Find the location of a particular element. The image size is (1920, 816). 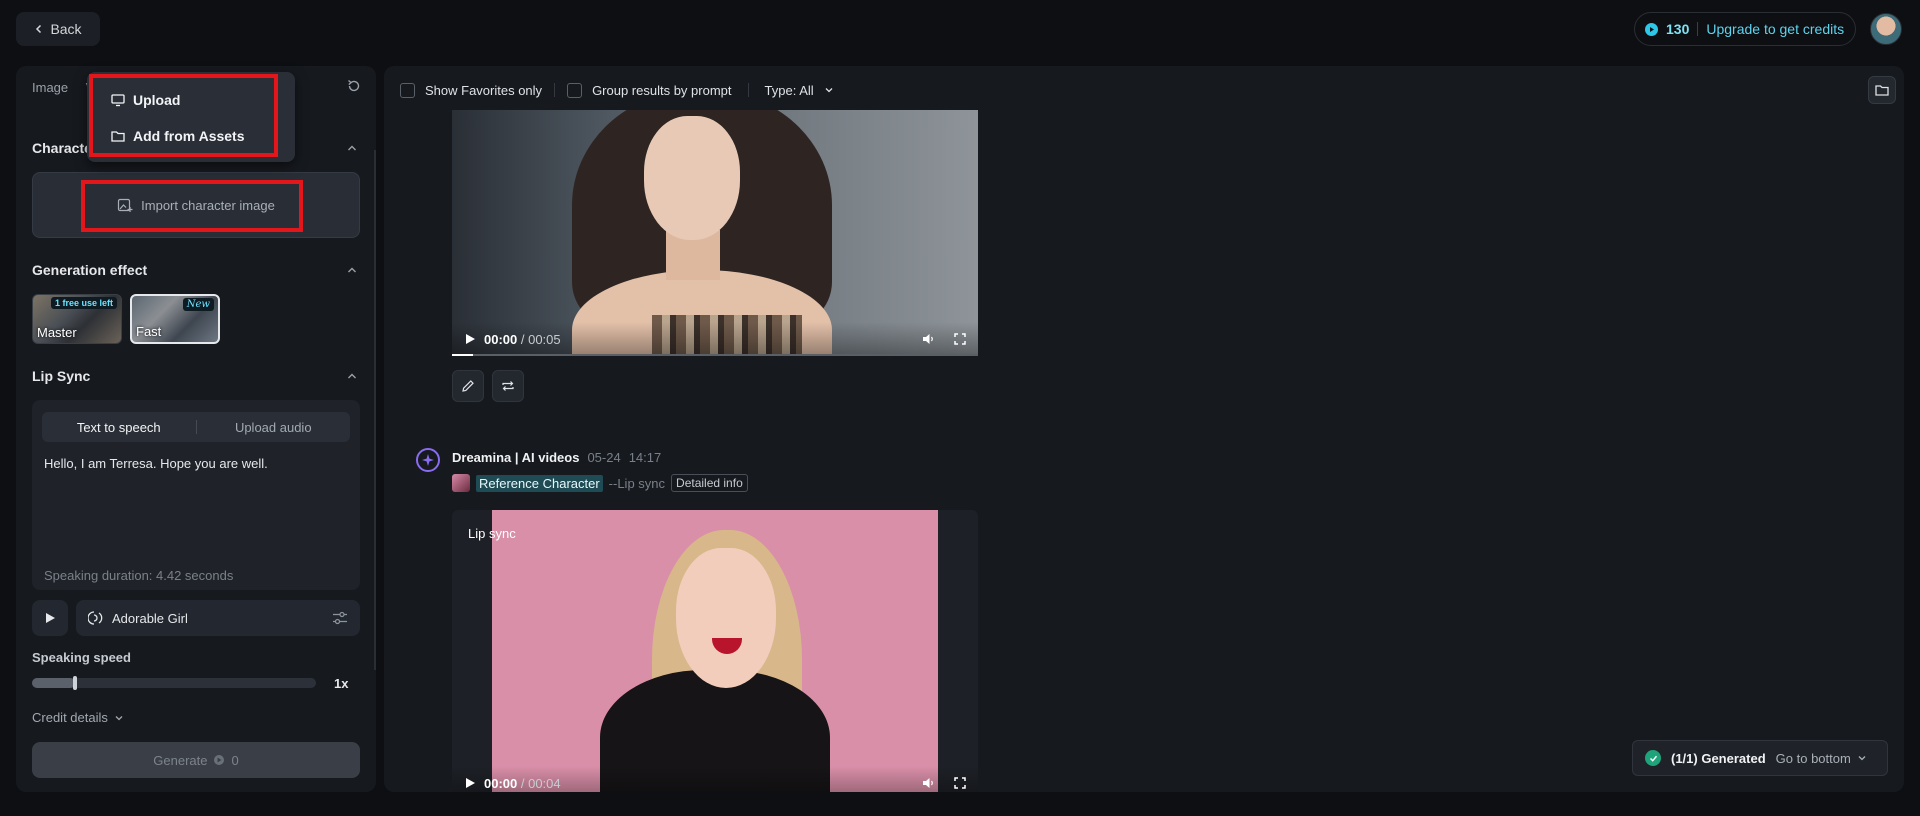

chevron-left-icon is located at coordinates (39, 29).